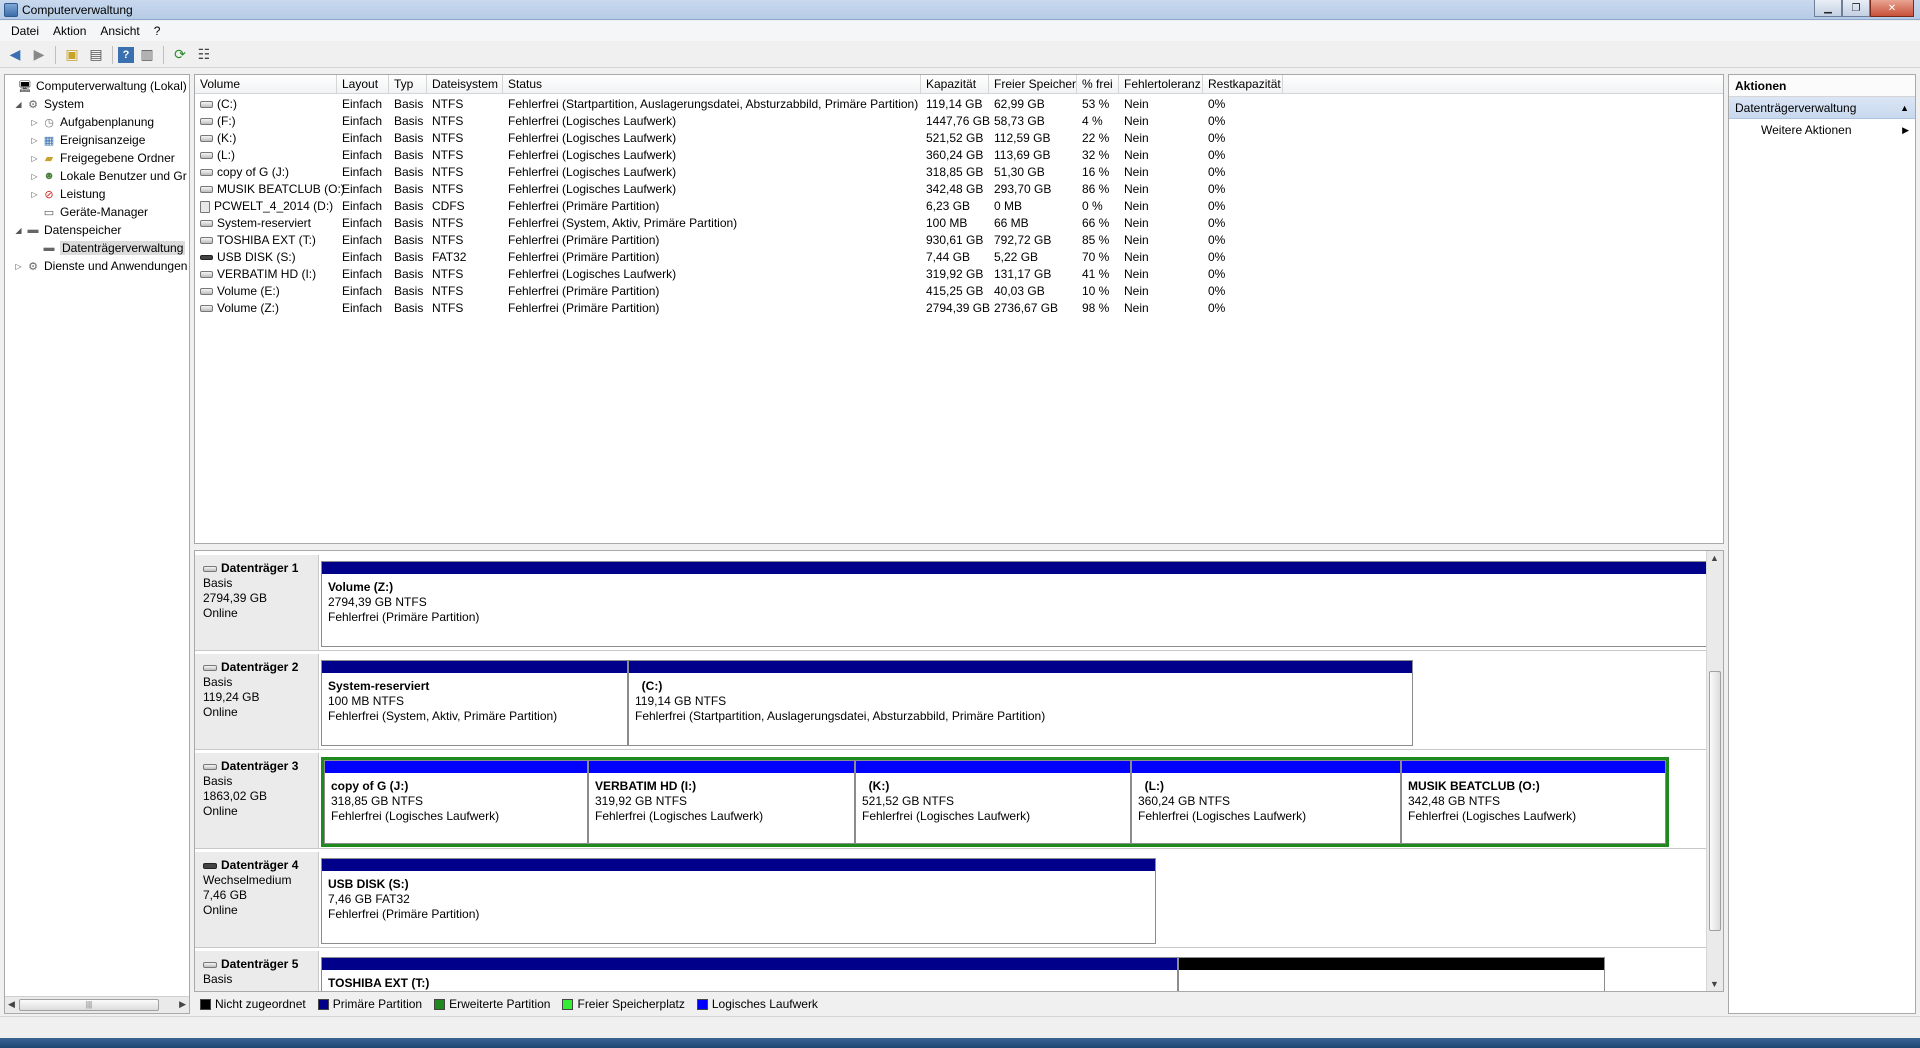 The height and width of the screenshot is (1048, 1920). Describe the element at coordinates (182, 1004) in the screenshot. I see `scroll-right-icon: ▶` at that location.